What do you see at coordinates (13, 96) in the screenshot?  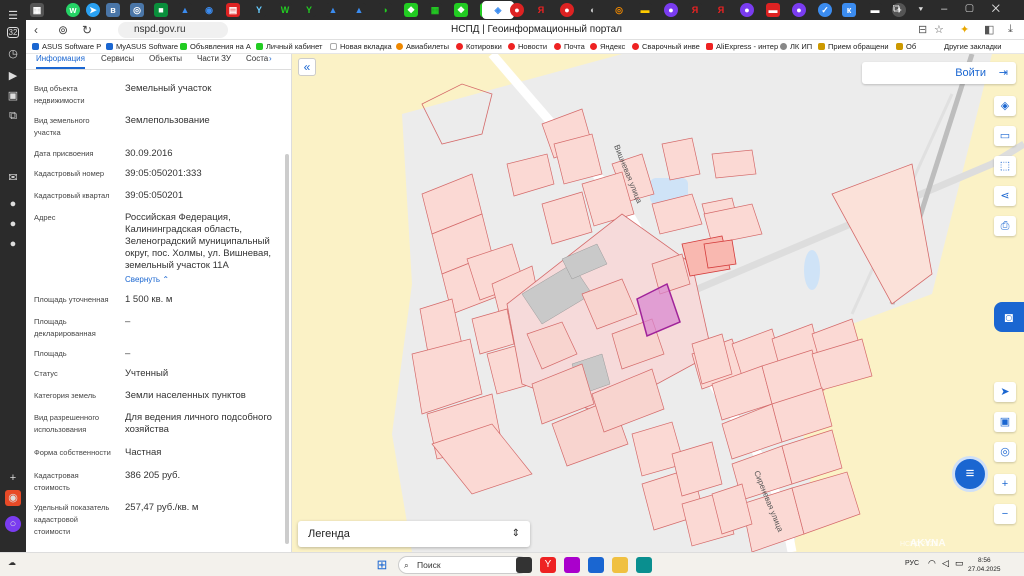 I see `tabs-icon: ▣` at bounding box center [13, 96].